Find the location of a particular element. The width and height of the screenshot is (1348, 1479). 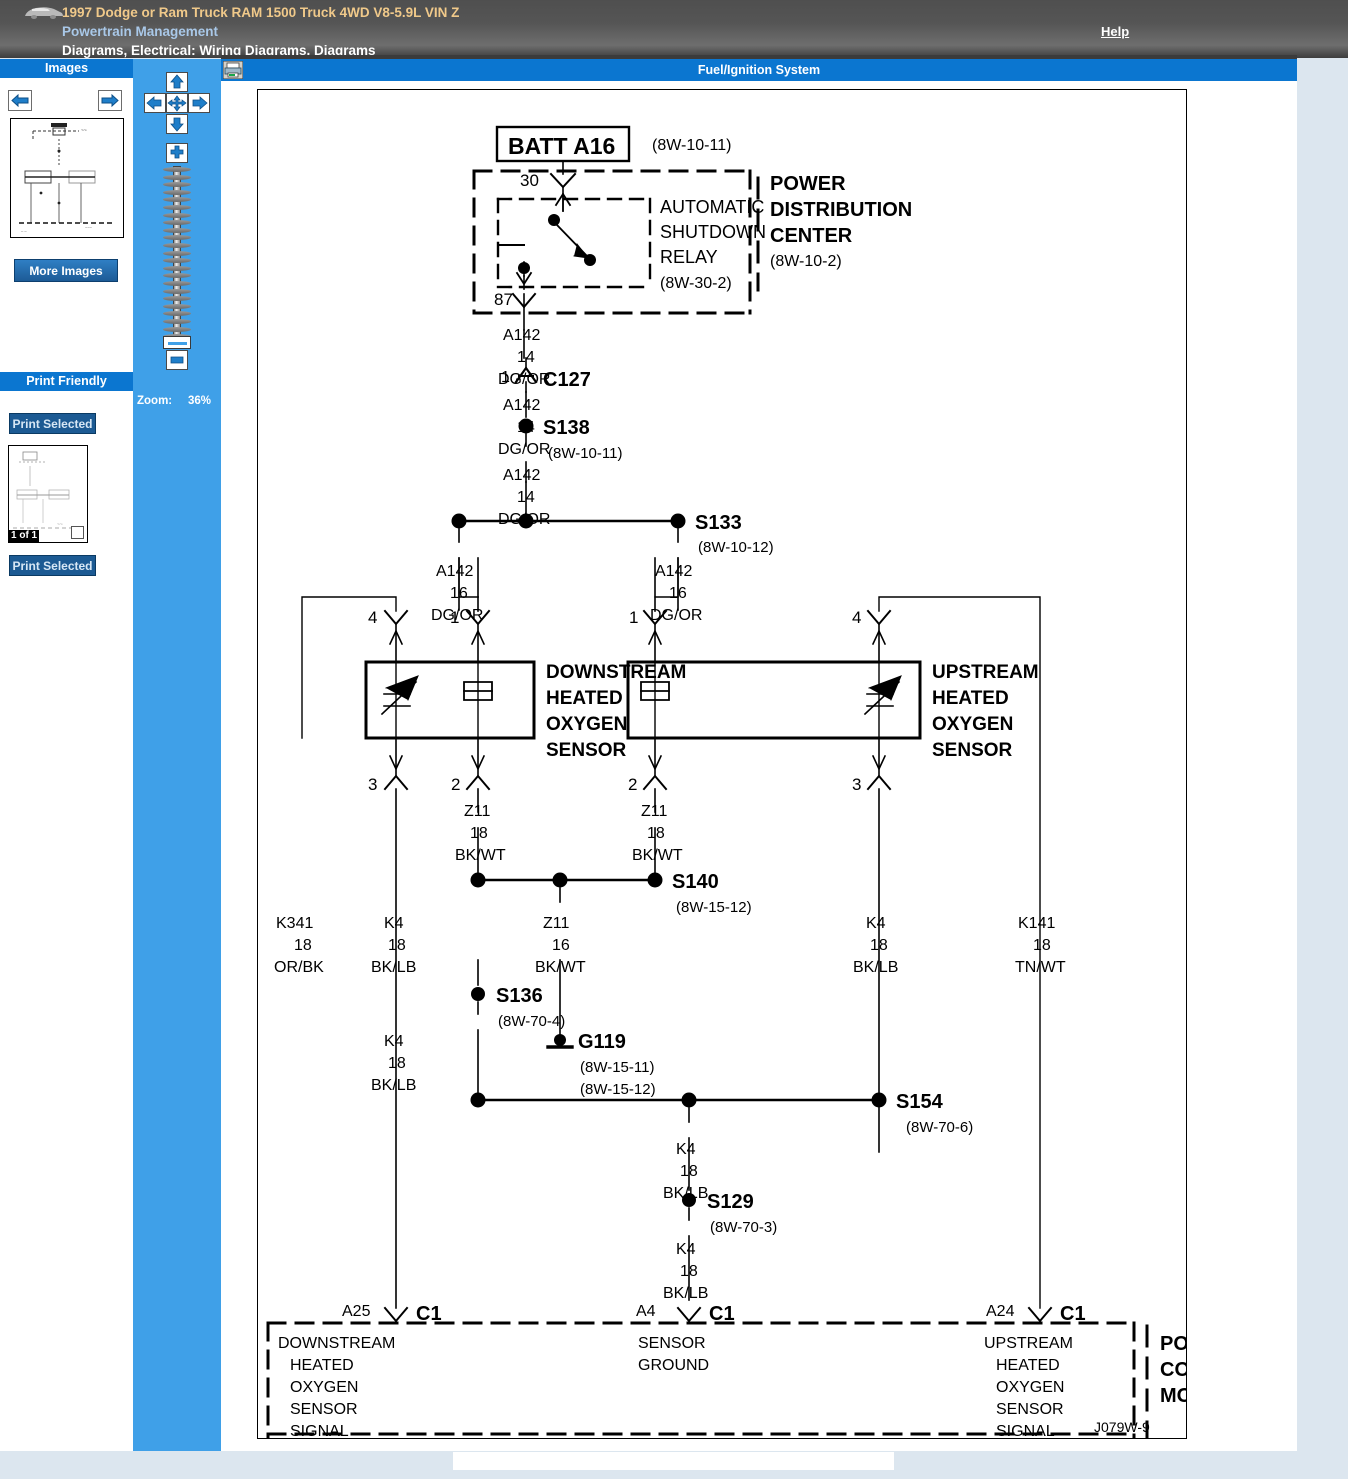

batt-ref: (8W-10-11) is located at coordinates (691, 145).